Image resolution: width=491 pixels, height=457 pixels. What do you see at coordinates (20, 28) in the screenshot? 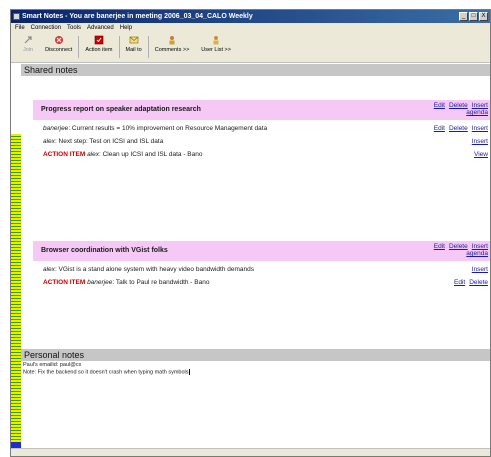
I see `menu-file: File` at bounding box center [20, 28].